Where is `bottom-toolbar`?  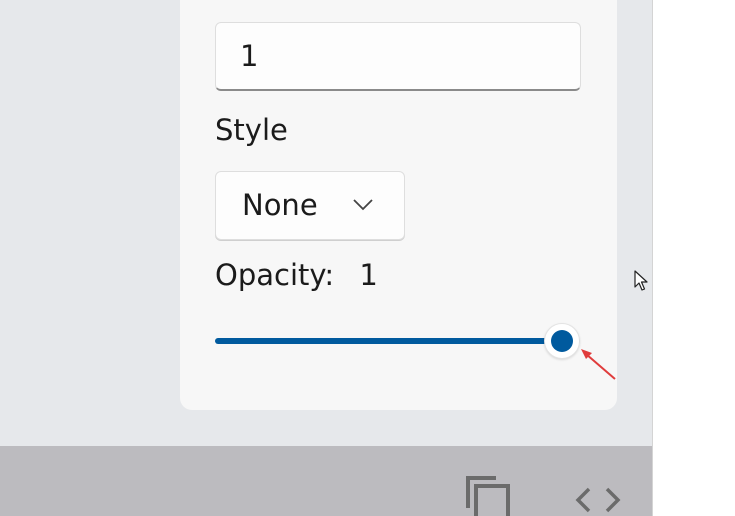 bottom-toolbar is located at coordinates (326, 481).